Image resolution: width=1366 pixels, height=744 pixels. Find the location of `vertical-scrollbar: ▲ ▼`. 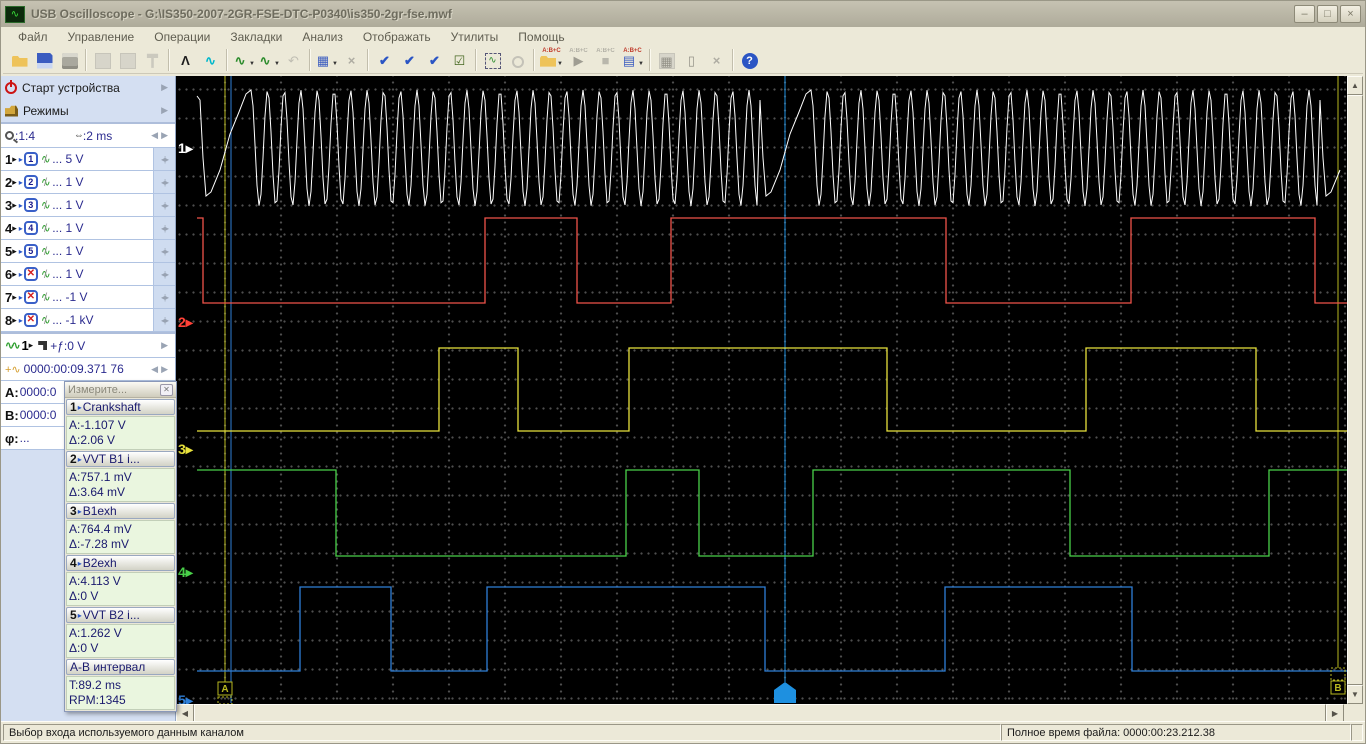

vertical-scrollbar: ▲ ▼ is located at coordinates (1355, 390).